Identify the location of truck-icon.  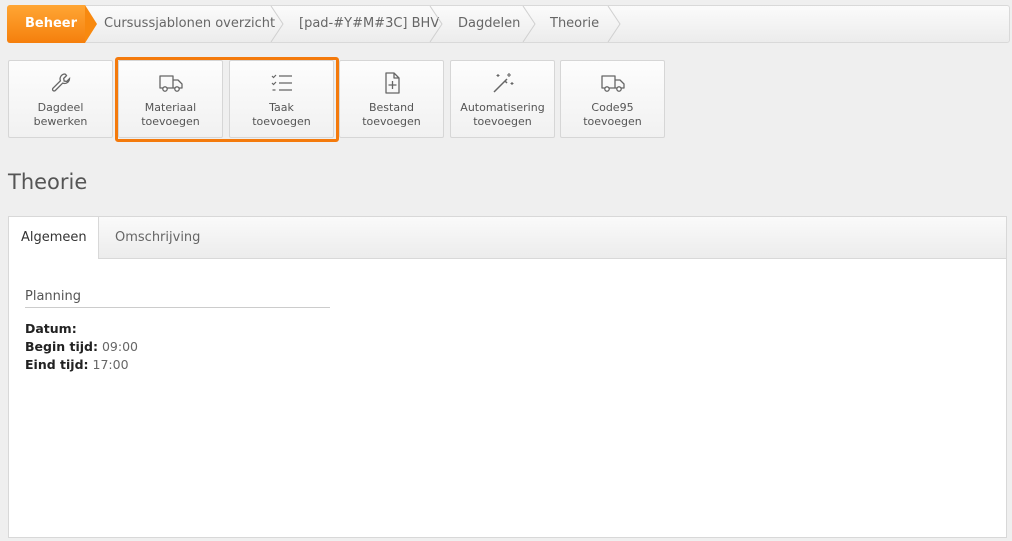
(613, 83).